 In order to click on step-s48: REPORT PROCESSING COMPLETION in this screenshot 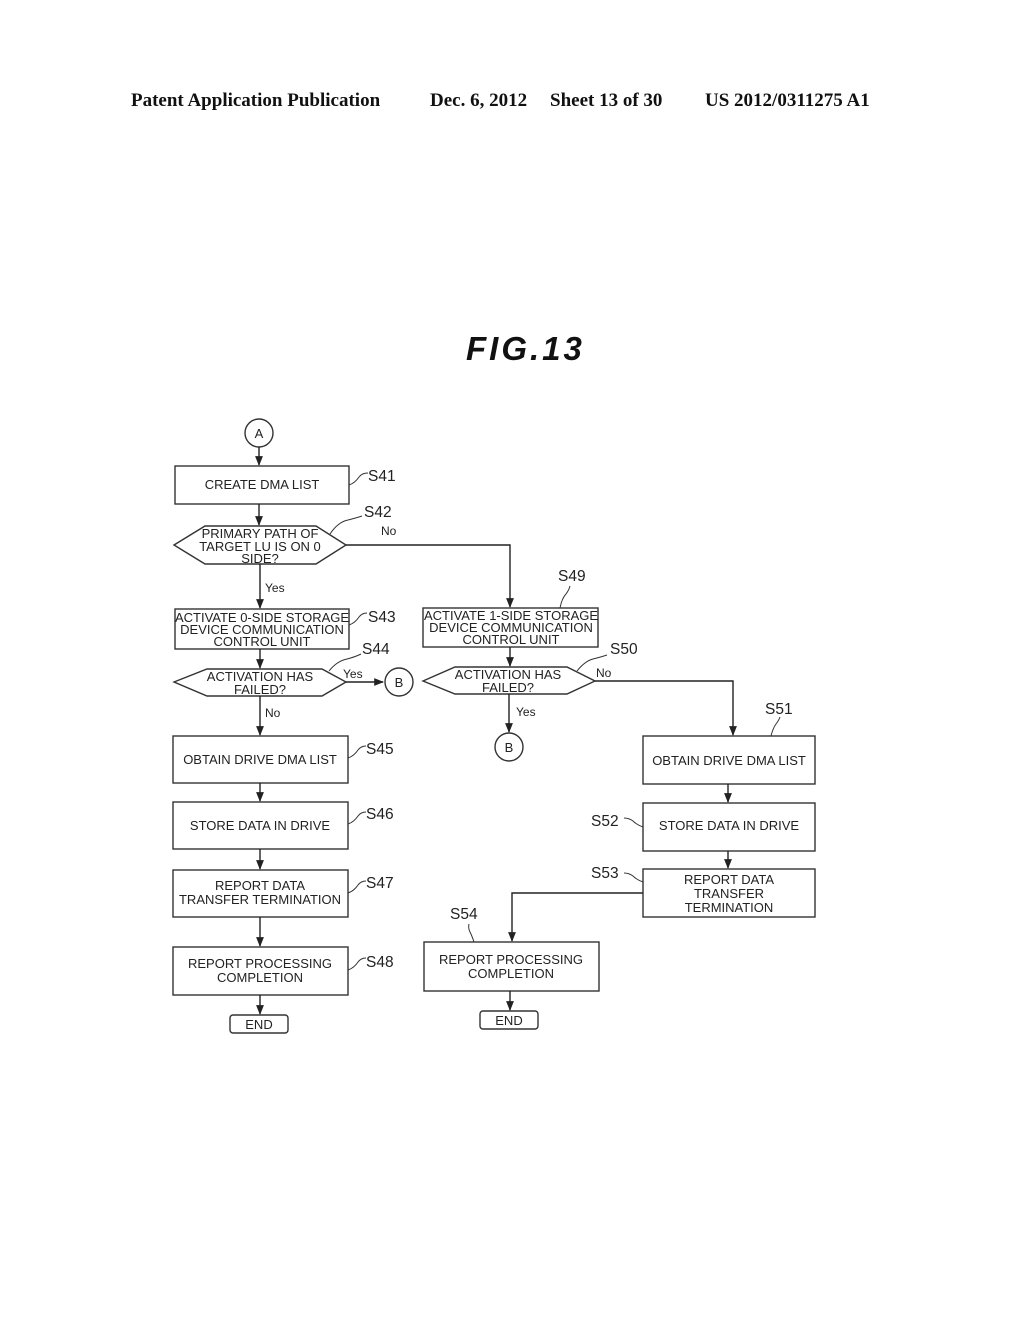, I will do `click(260, 971)`.